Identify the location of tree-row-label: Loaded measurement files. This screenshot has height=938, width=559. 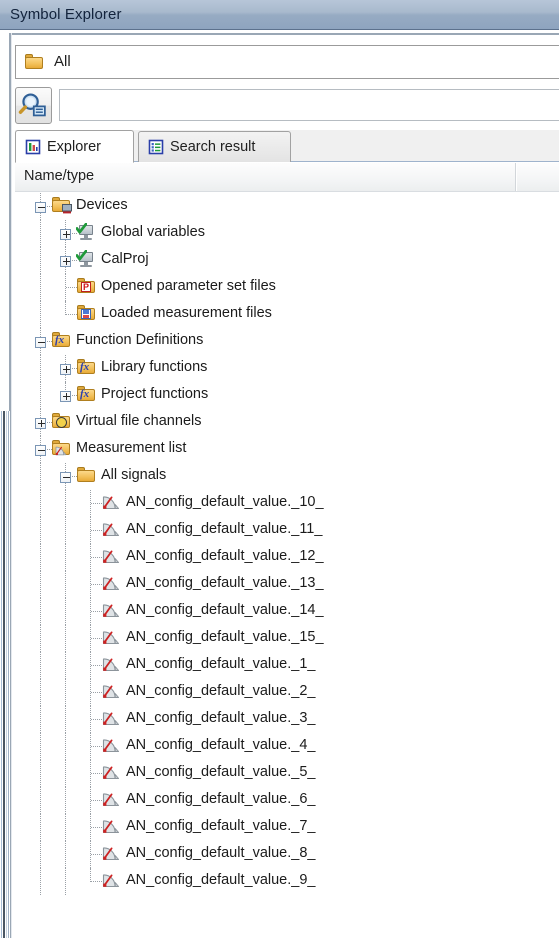
(186, 313).